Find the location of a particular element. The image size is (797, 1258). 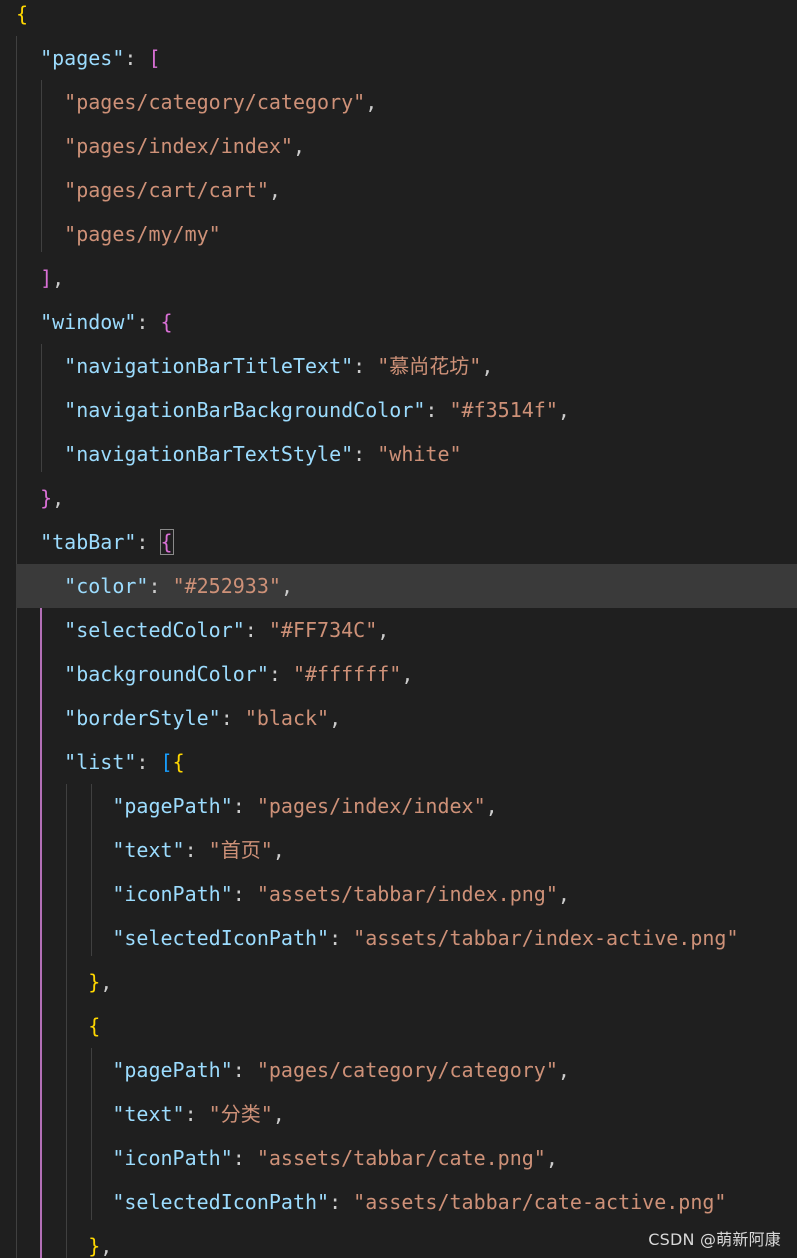

code-line-text: "tabBar": { is located at coordinates (107, 542).